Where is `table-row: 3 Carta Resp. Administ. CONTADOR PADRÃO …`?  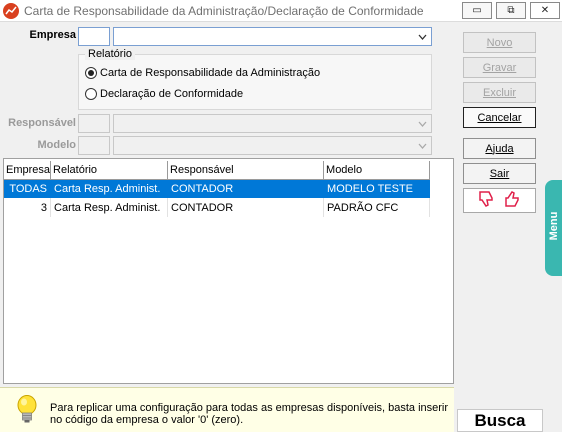 table-row: 3 Carta Resp. Administ. CONTADOR PADRÃO … is located at coordinates (217, 207).